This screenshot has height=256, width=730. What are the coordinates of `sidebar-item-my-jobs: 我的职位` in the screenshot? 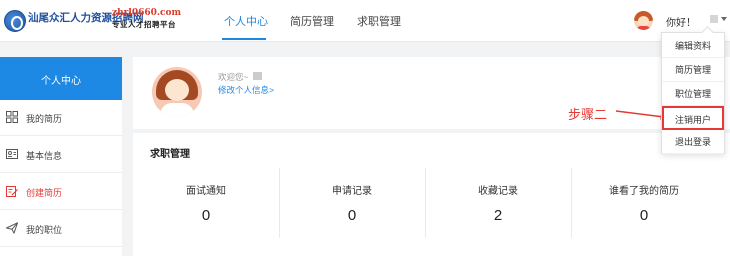 It's located at (61, 229).